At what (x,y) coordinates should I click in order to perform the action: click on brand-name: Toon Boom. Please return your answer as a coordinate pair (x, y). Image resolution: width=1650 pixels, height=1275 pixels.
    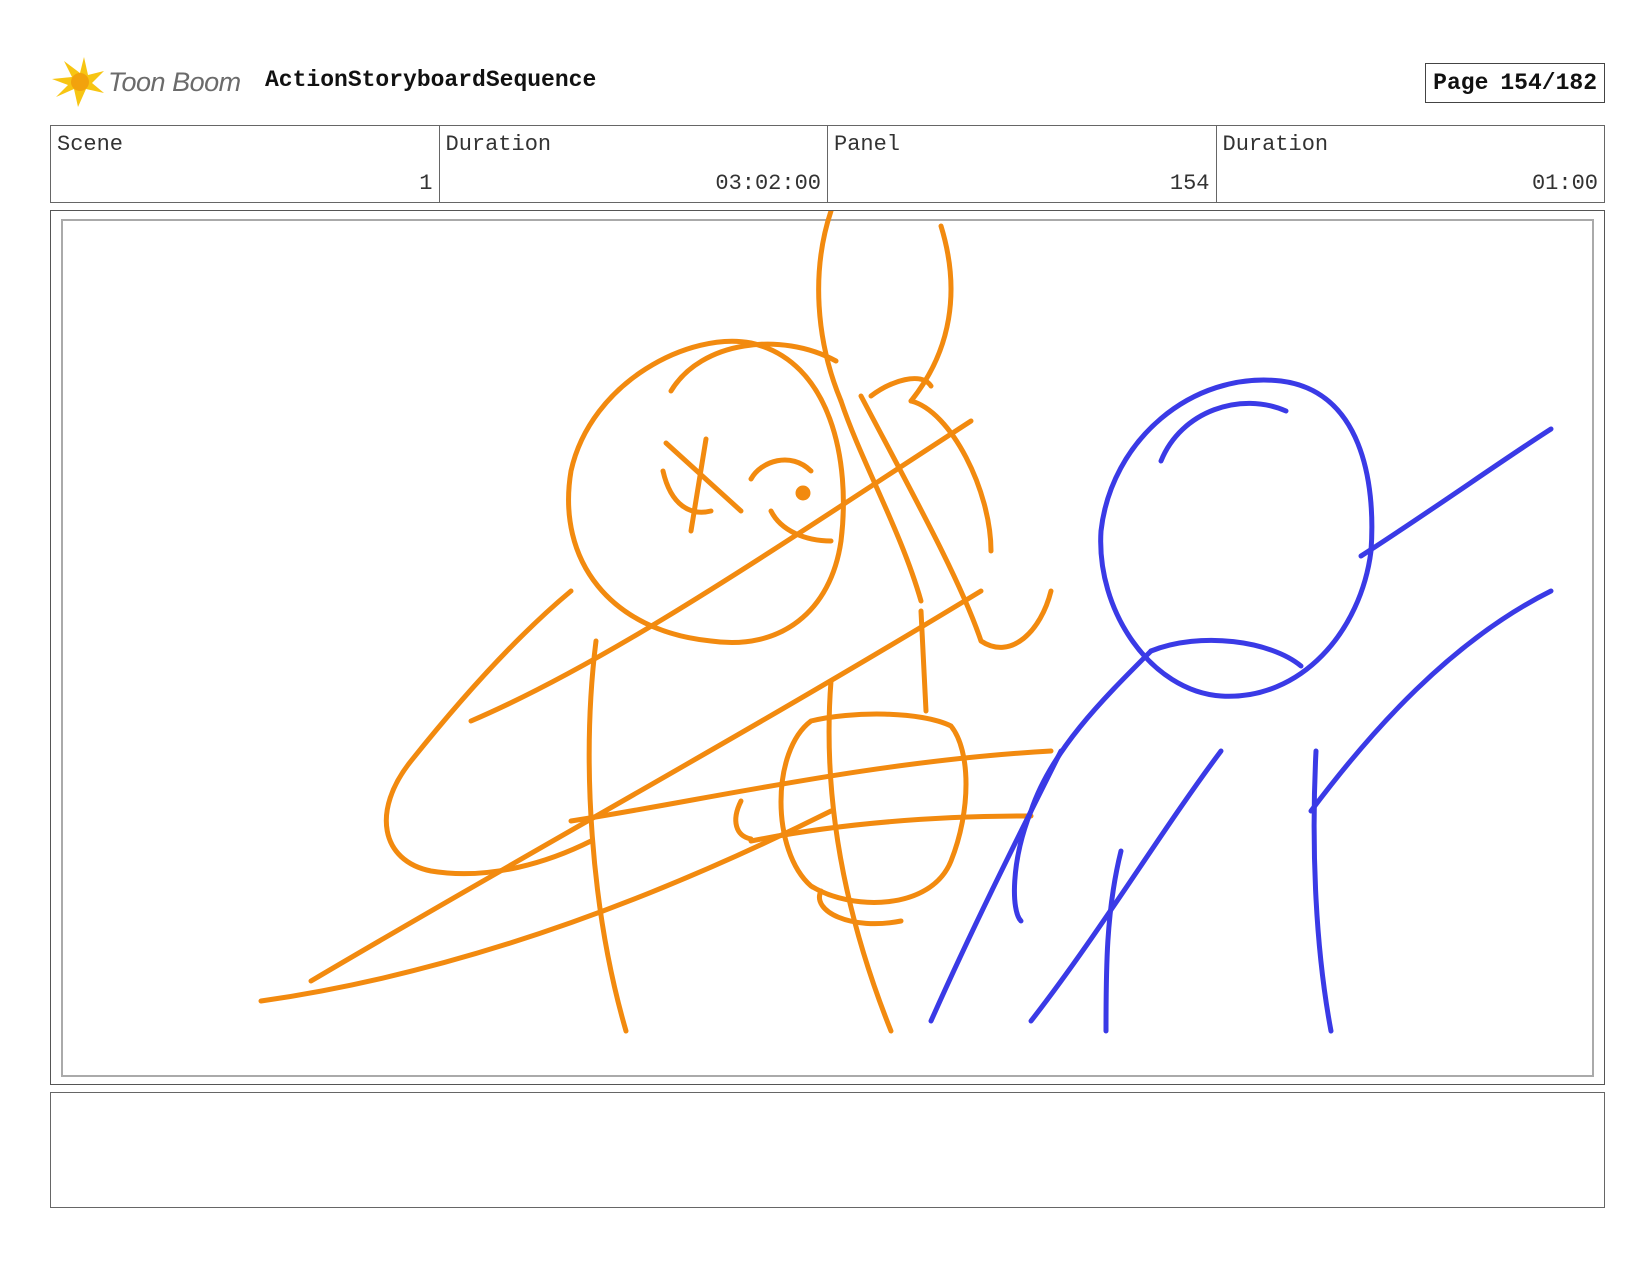
    Looking at the image, I should click on (174, 82).